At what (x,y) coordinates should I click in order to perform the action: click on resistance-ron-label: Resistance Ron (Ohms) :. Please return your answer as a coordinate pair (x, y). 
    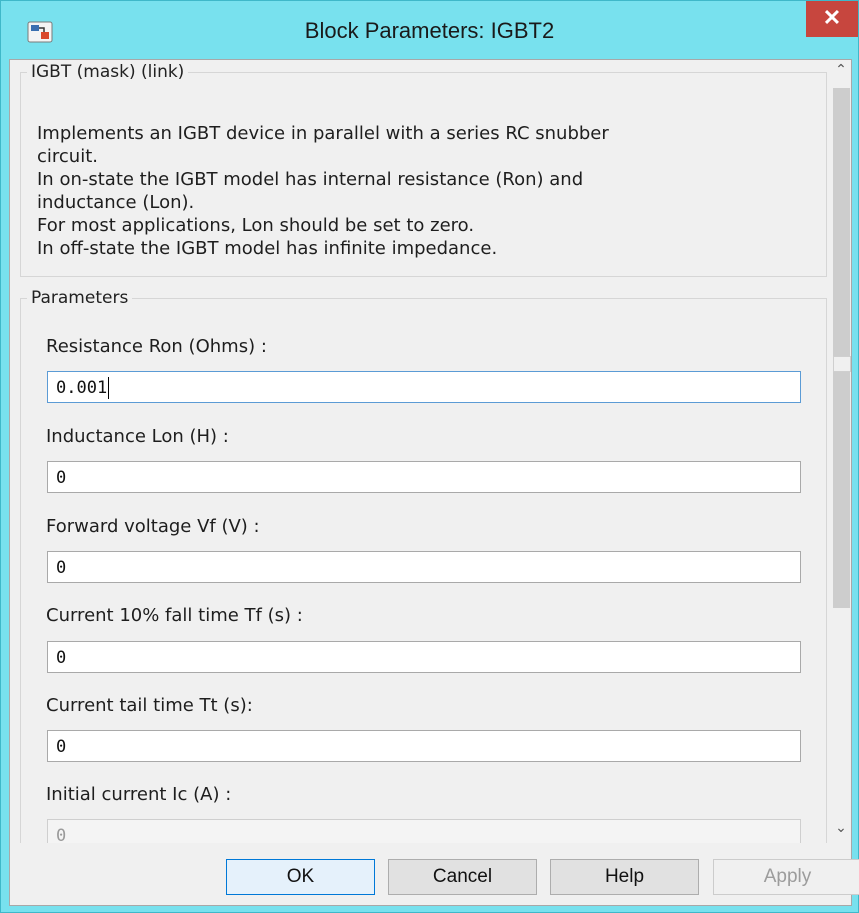
    Looking at the image, I should click on (156, 346).